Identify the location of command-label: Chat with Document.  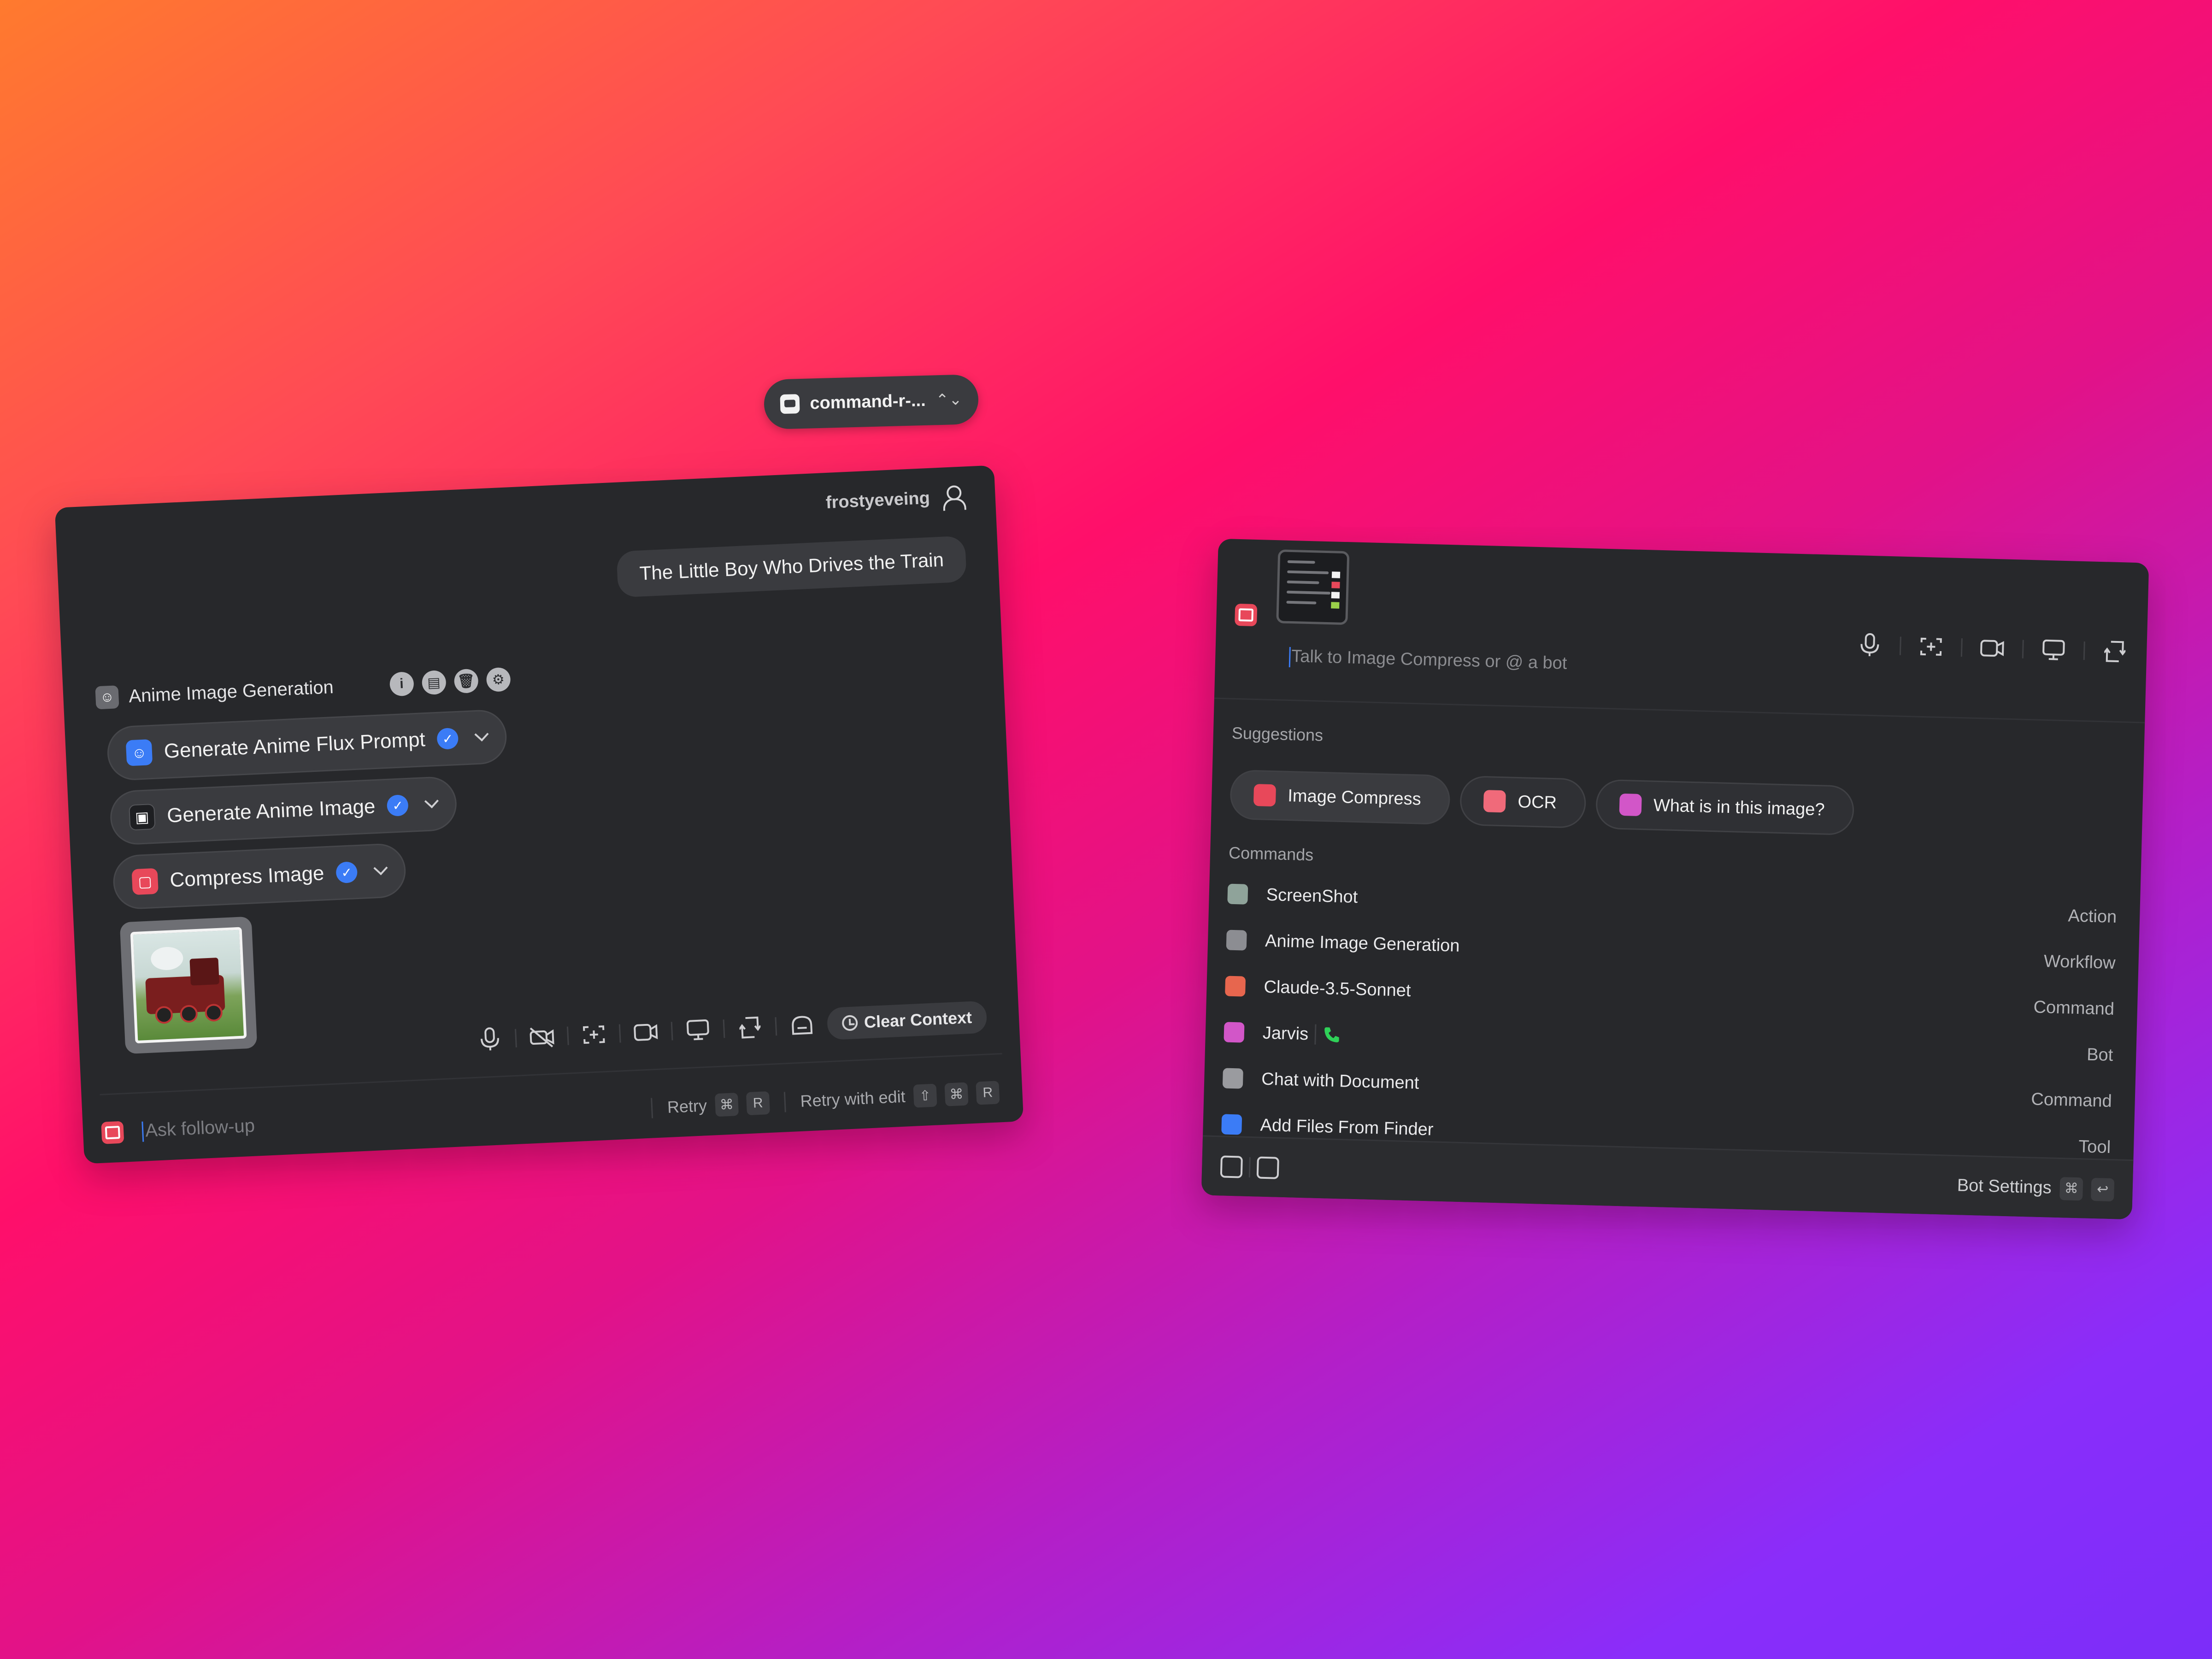
(1340, 1081).